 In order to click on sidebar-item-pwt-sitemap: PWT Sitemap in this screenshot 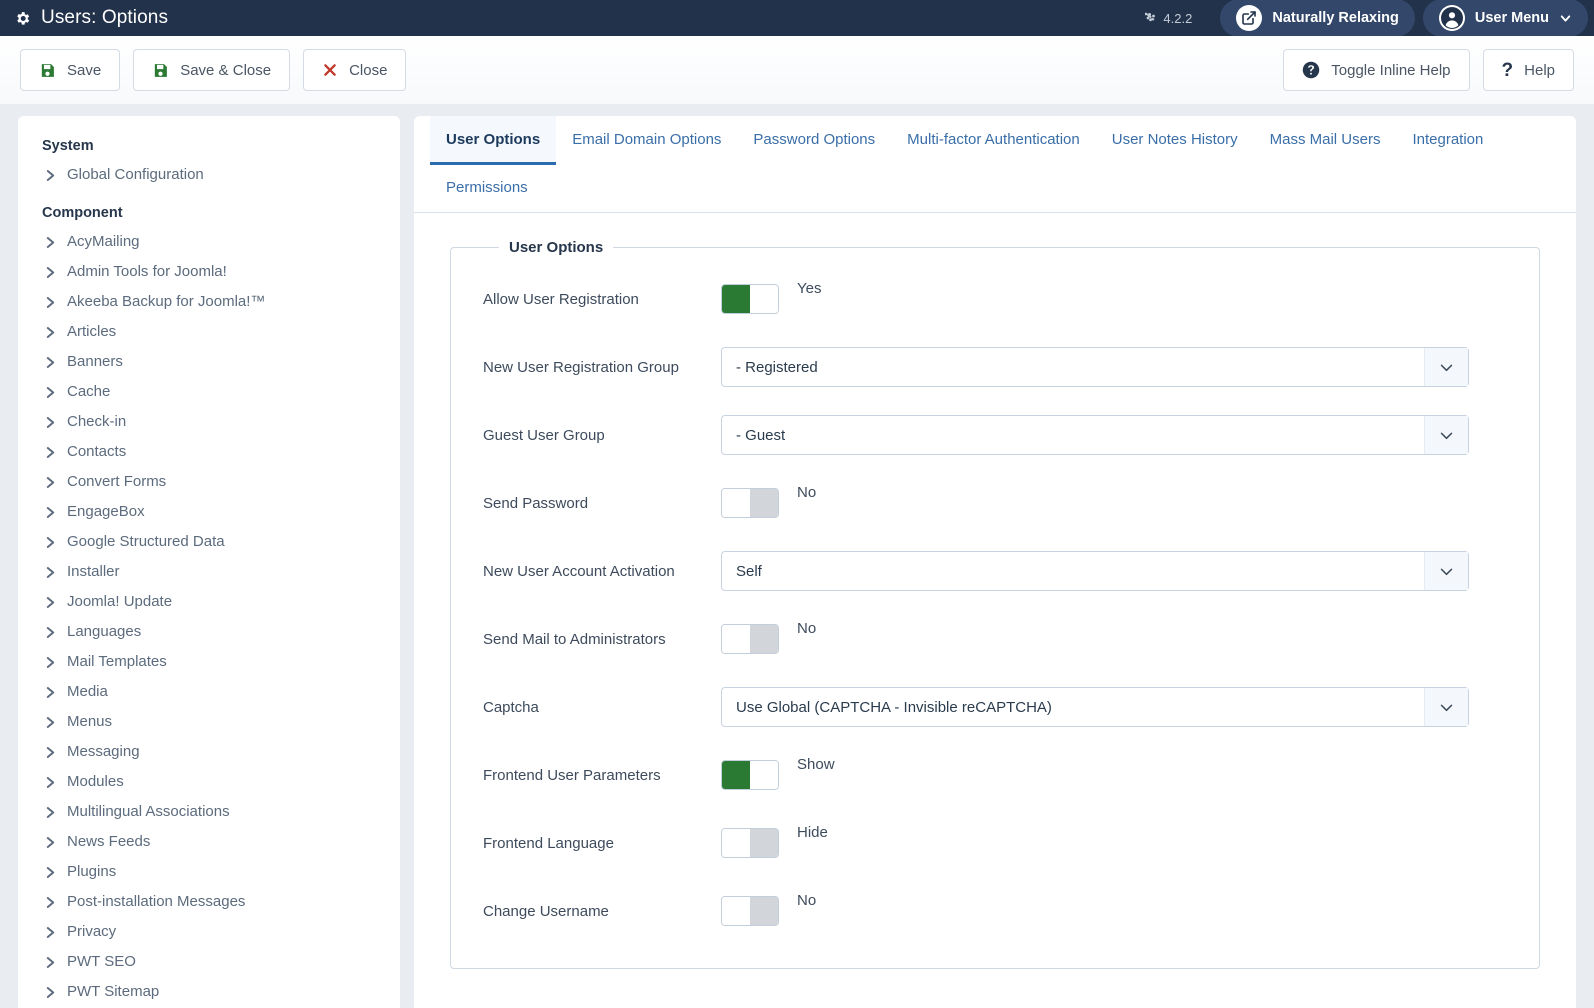, I will do `click(209, 992)`.